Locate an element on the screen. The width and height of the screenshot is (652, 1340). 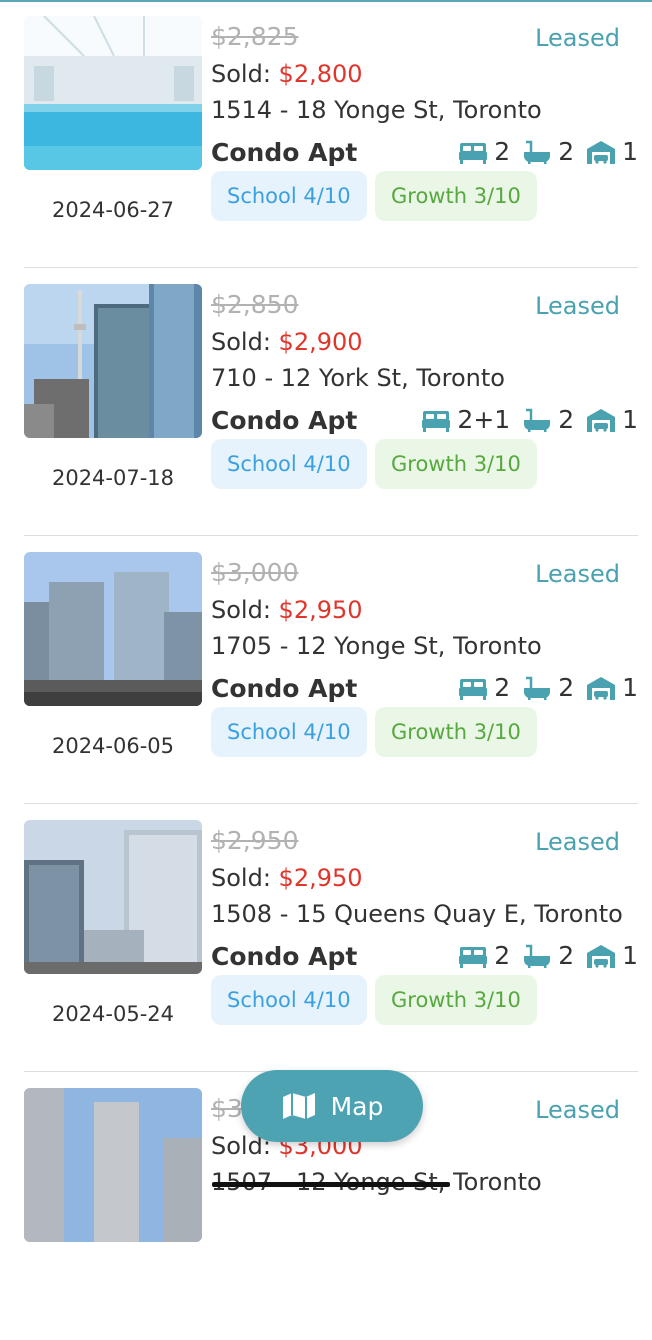
sold-price: $2,900 is located at coordinates (320, 342).